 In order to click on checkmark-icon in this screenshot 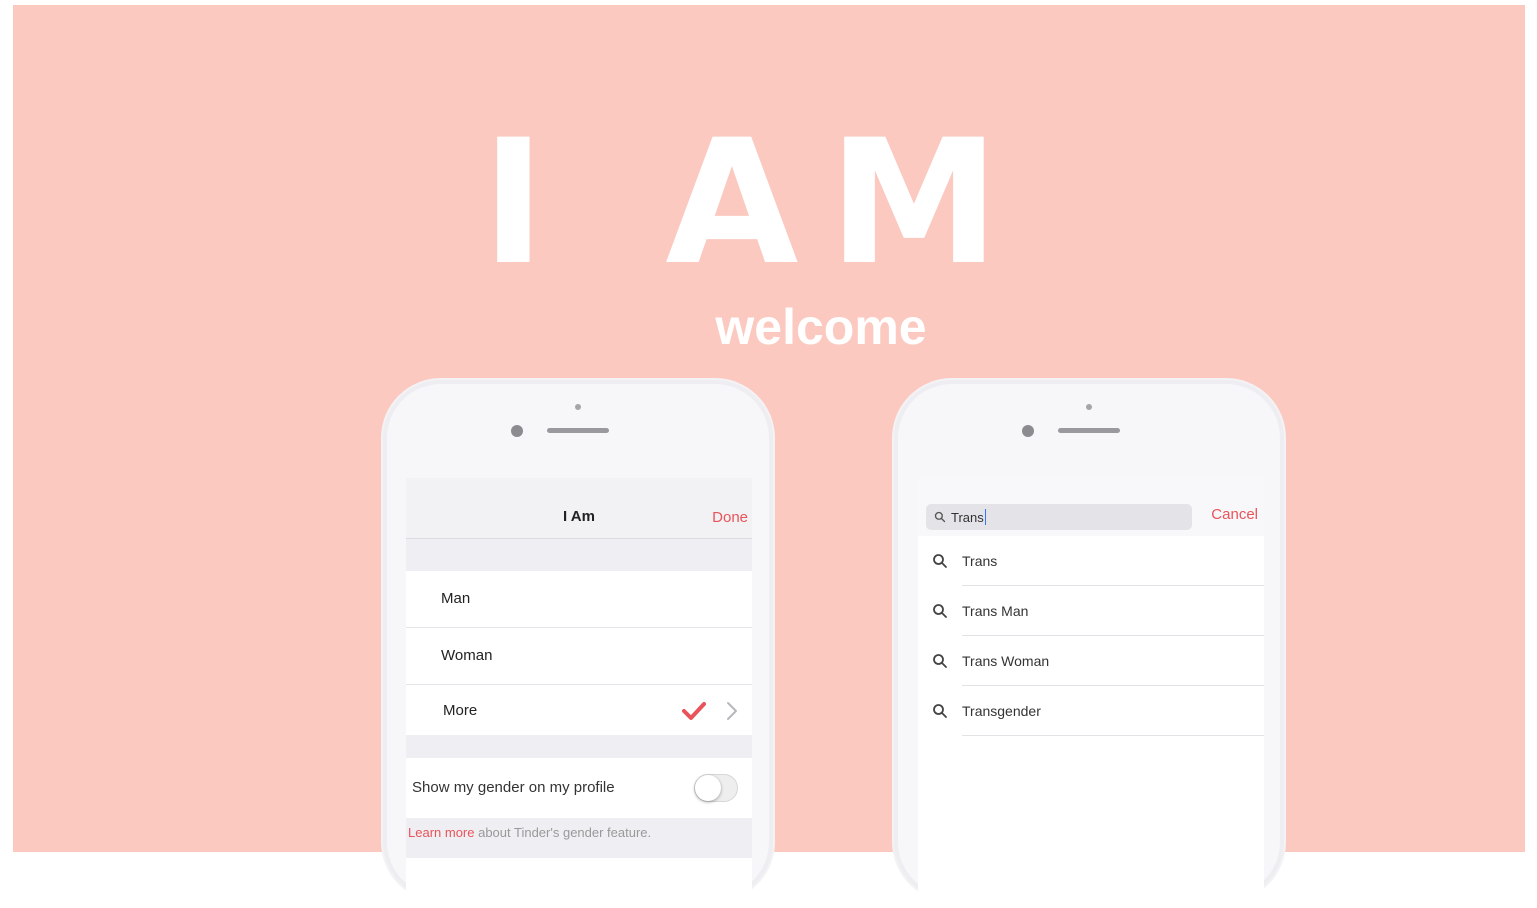, I will do `click(694, 711)`.